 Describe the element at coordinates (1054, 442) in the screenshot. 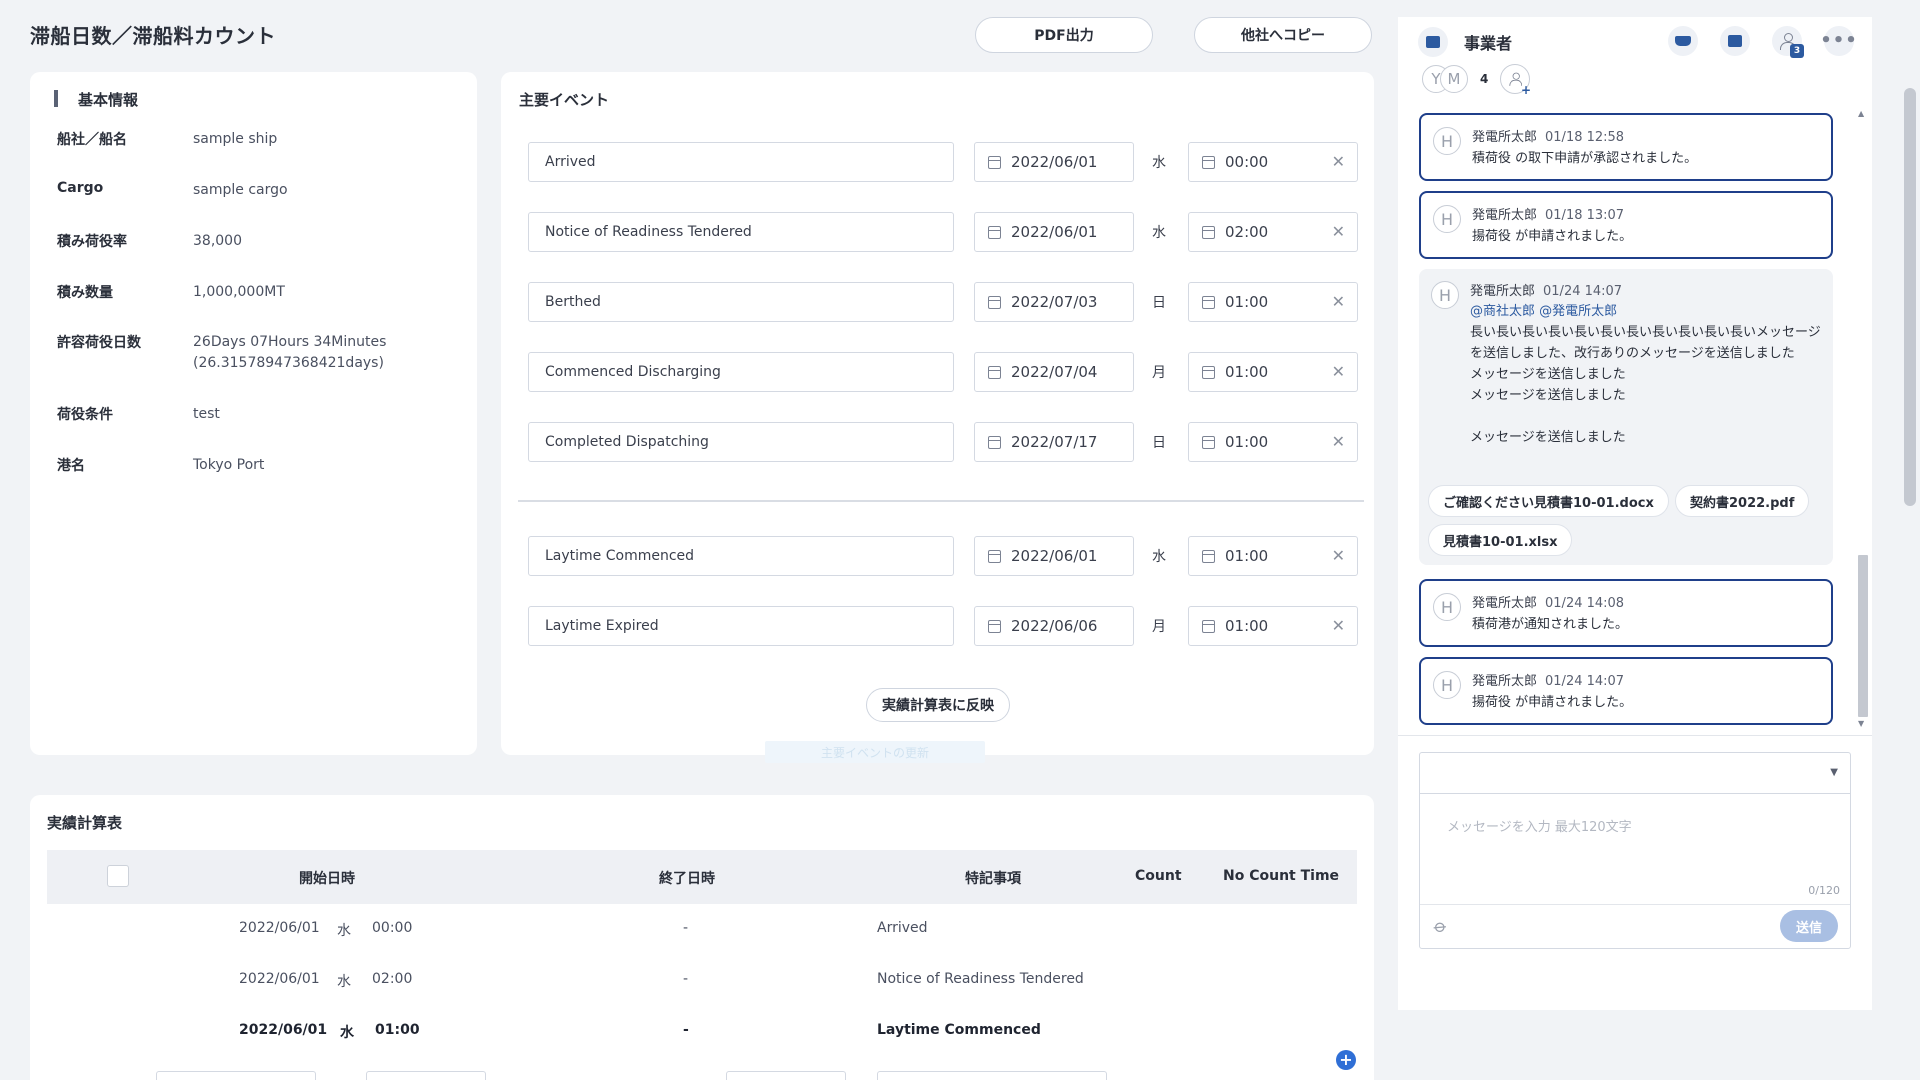

I see `event-date-input: 2022/07/17` at that location.